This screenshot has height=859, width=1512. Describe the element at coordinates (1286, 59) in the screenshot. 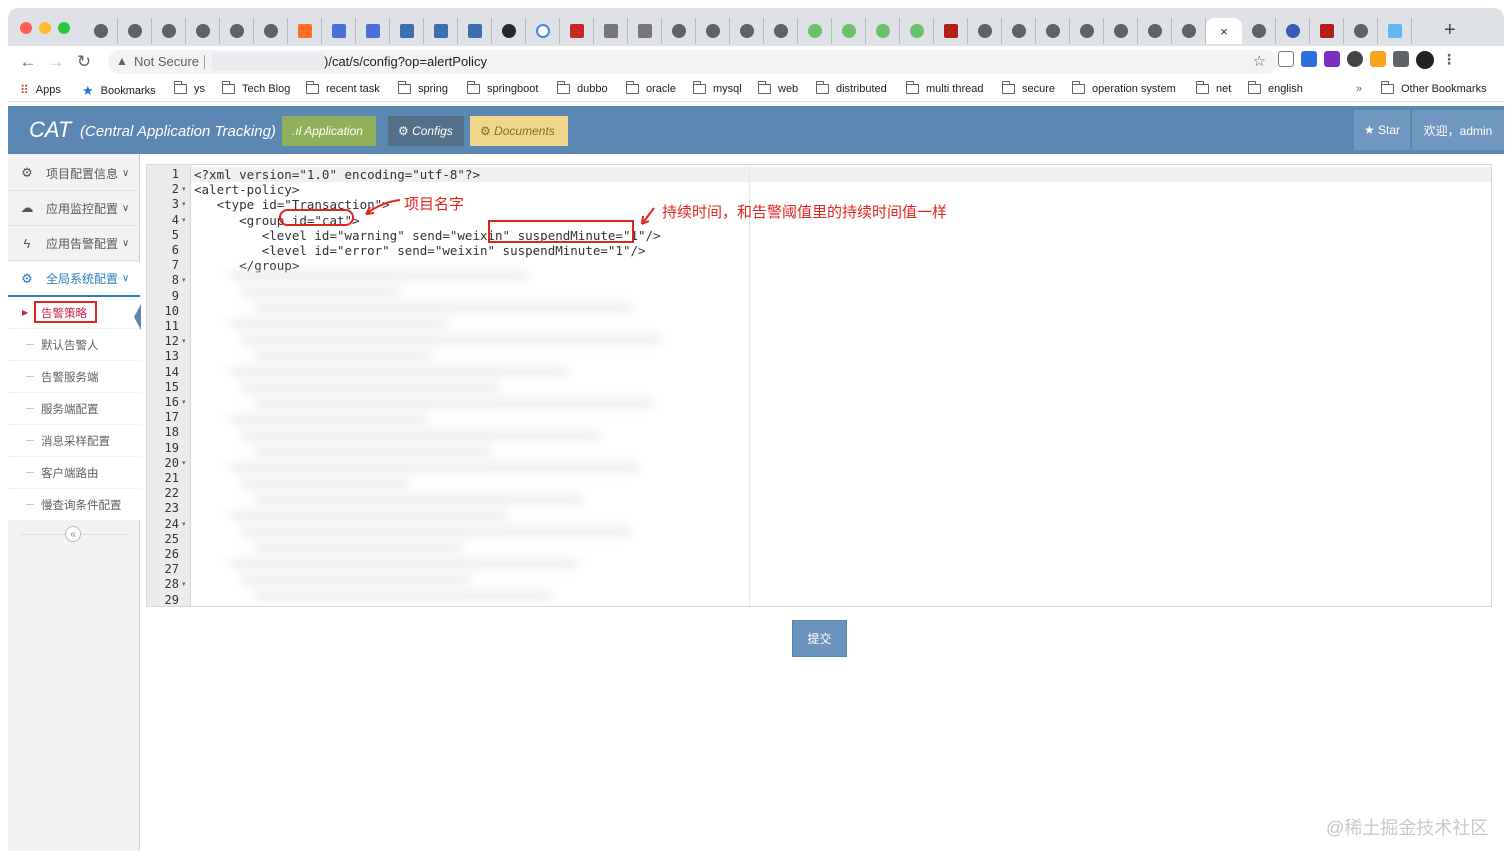

I see `shield-extension-icon` at that location.